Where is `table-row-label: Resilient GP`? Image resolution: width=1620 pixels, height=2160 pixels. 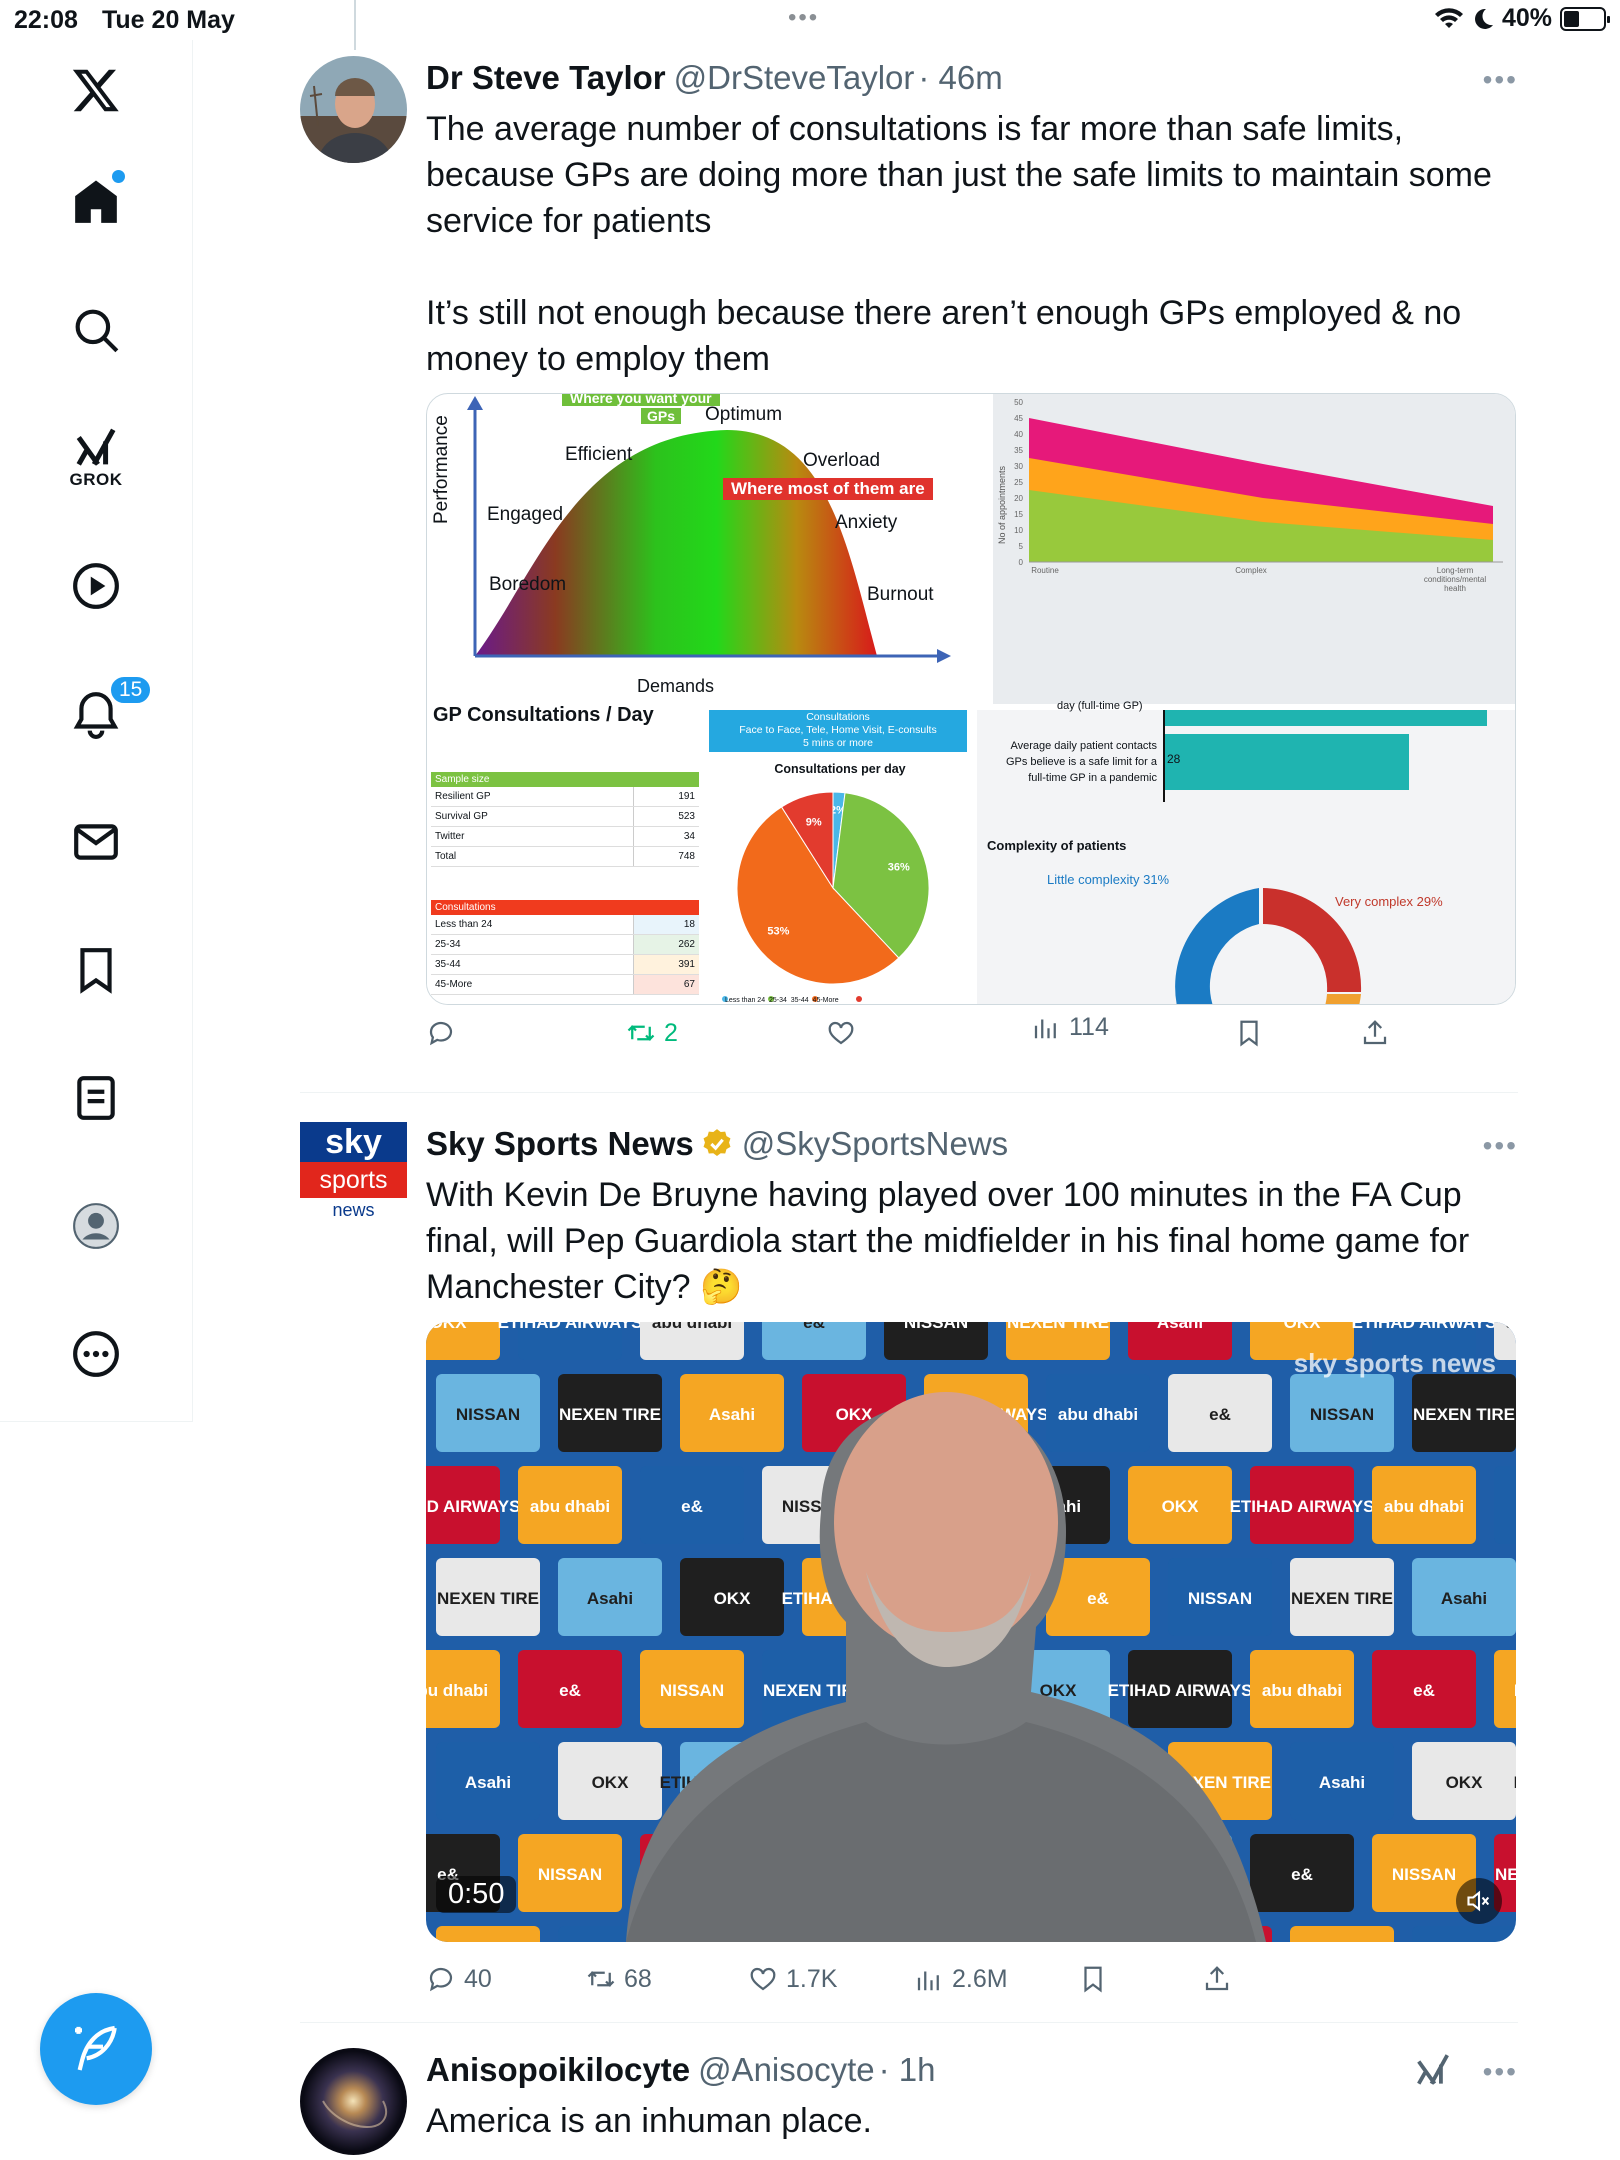 table-row-label: Resilient GP is located at coordinates (463, 796).